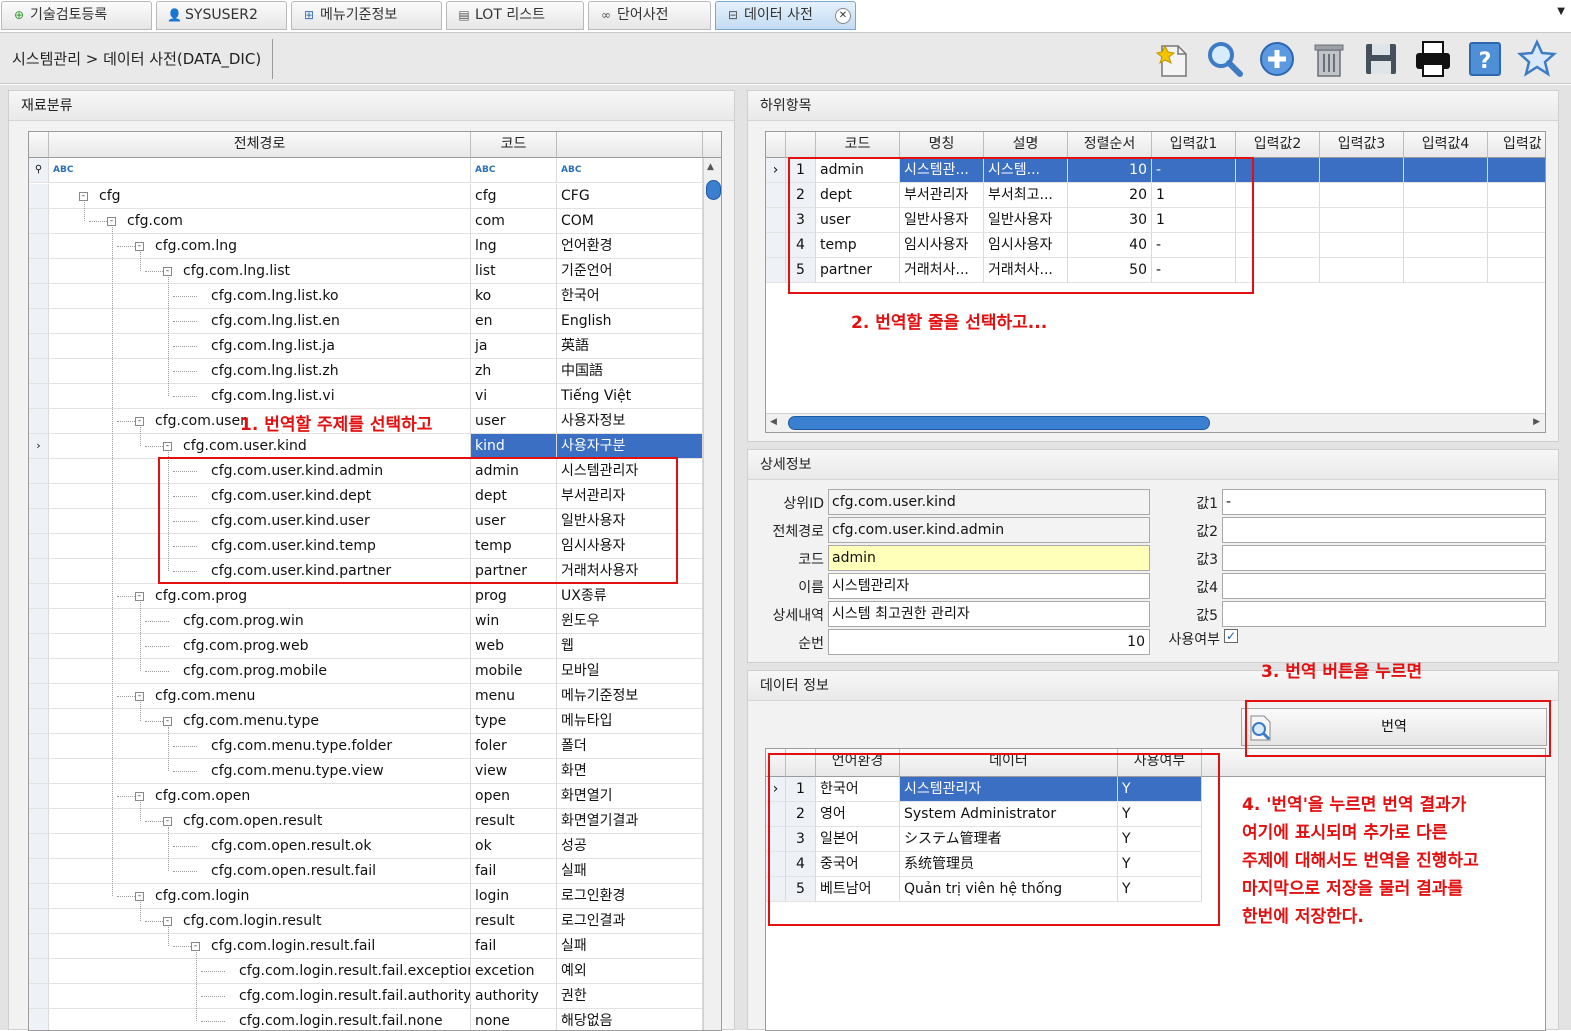 The image size is (1571, 1031). Describe the element at coordinates (630, 921) in the screenshot. I see `tree-node-name: 로그인결과` at that location.